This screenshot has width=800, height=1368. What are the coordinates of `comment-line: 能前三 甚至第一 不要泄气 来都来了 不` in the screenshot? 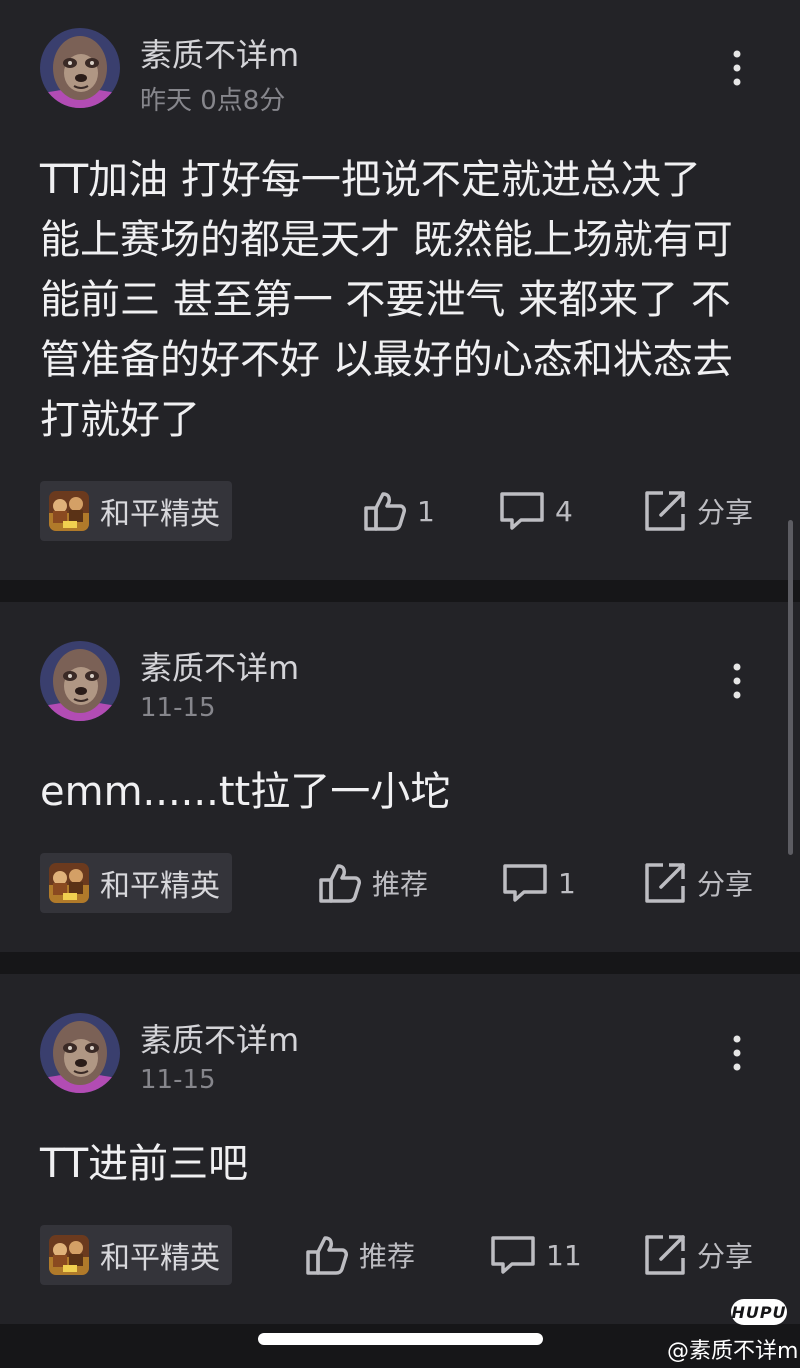 It's located at (385, 300).